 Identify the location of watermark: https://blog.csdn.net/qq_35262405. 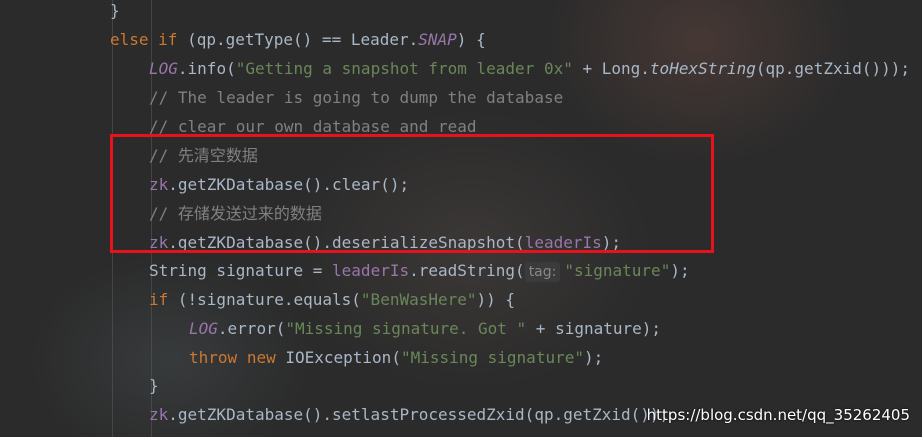
(778, 415).